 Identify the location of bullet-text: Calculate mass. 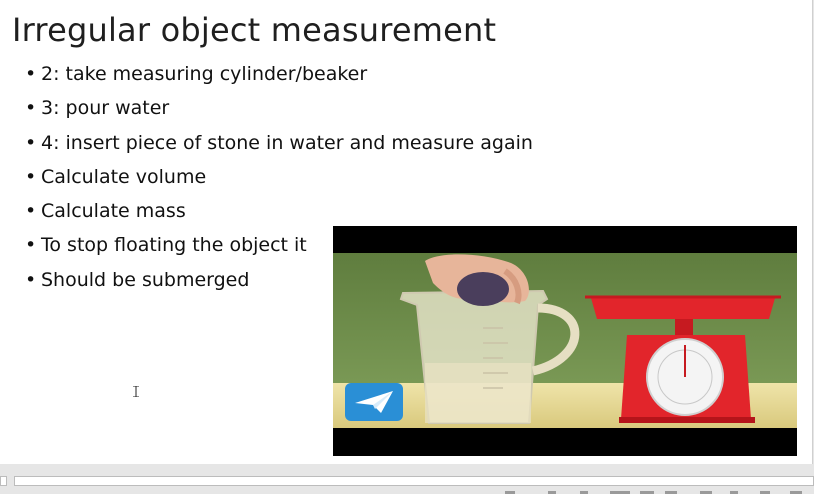
(113, 211).